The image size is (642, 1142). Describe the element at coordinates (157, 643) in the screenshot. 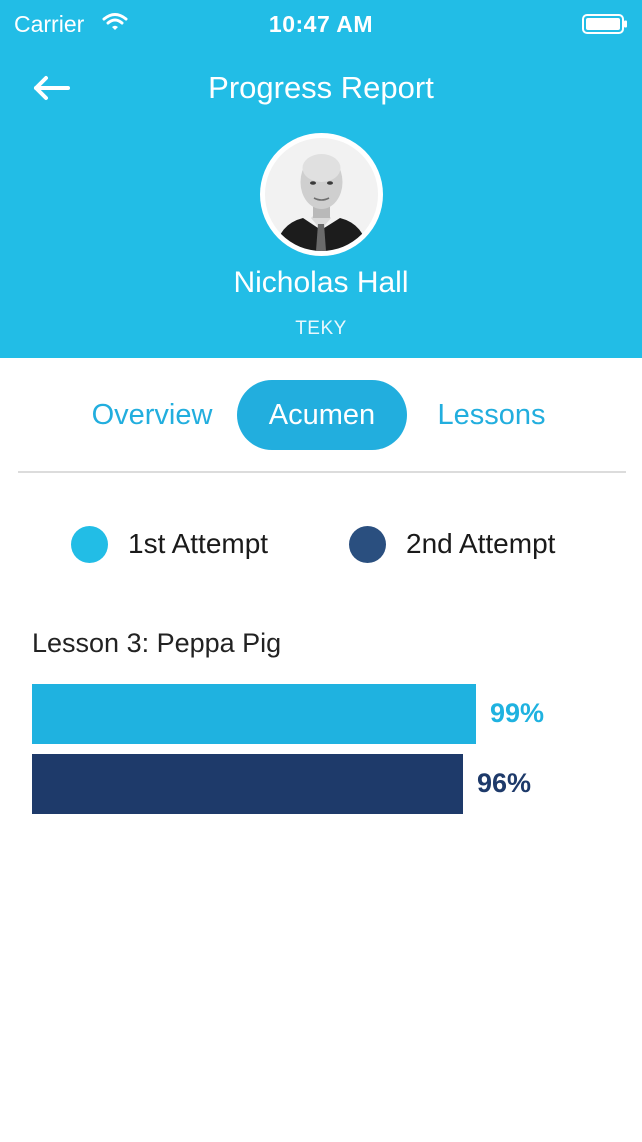

I see `chart-title: Lesson 3: Peppa Pig` at that location.